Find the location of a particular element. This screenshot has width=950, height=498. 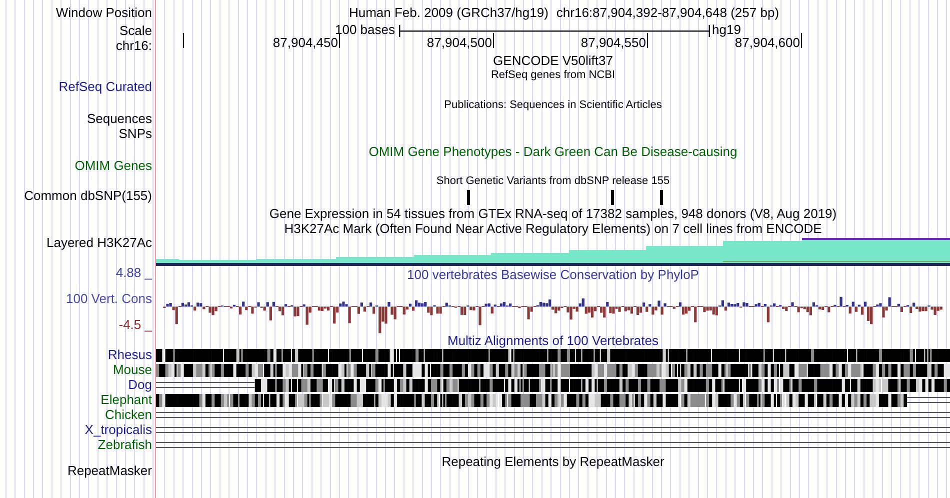

position-text: chr16:87,904,392-87,904,648 (257 bp) is located at coordinates (668, 13).